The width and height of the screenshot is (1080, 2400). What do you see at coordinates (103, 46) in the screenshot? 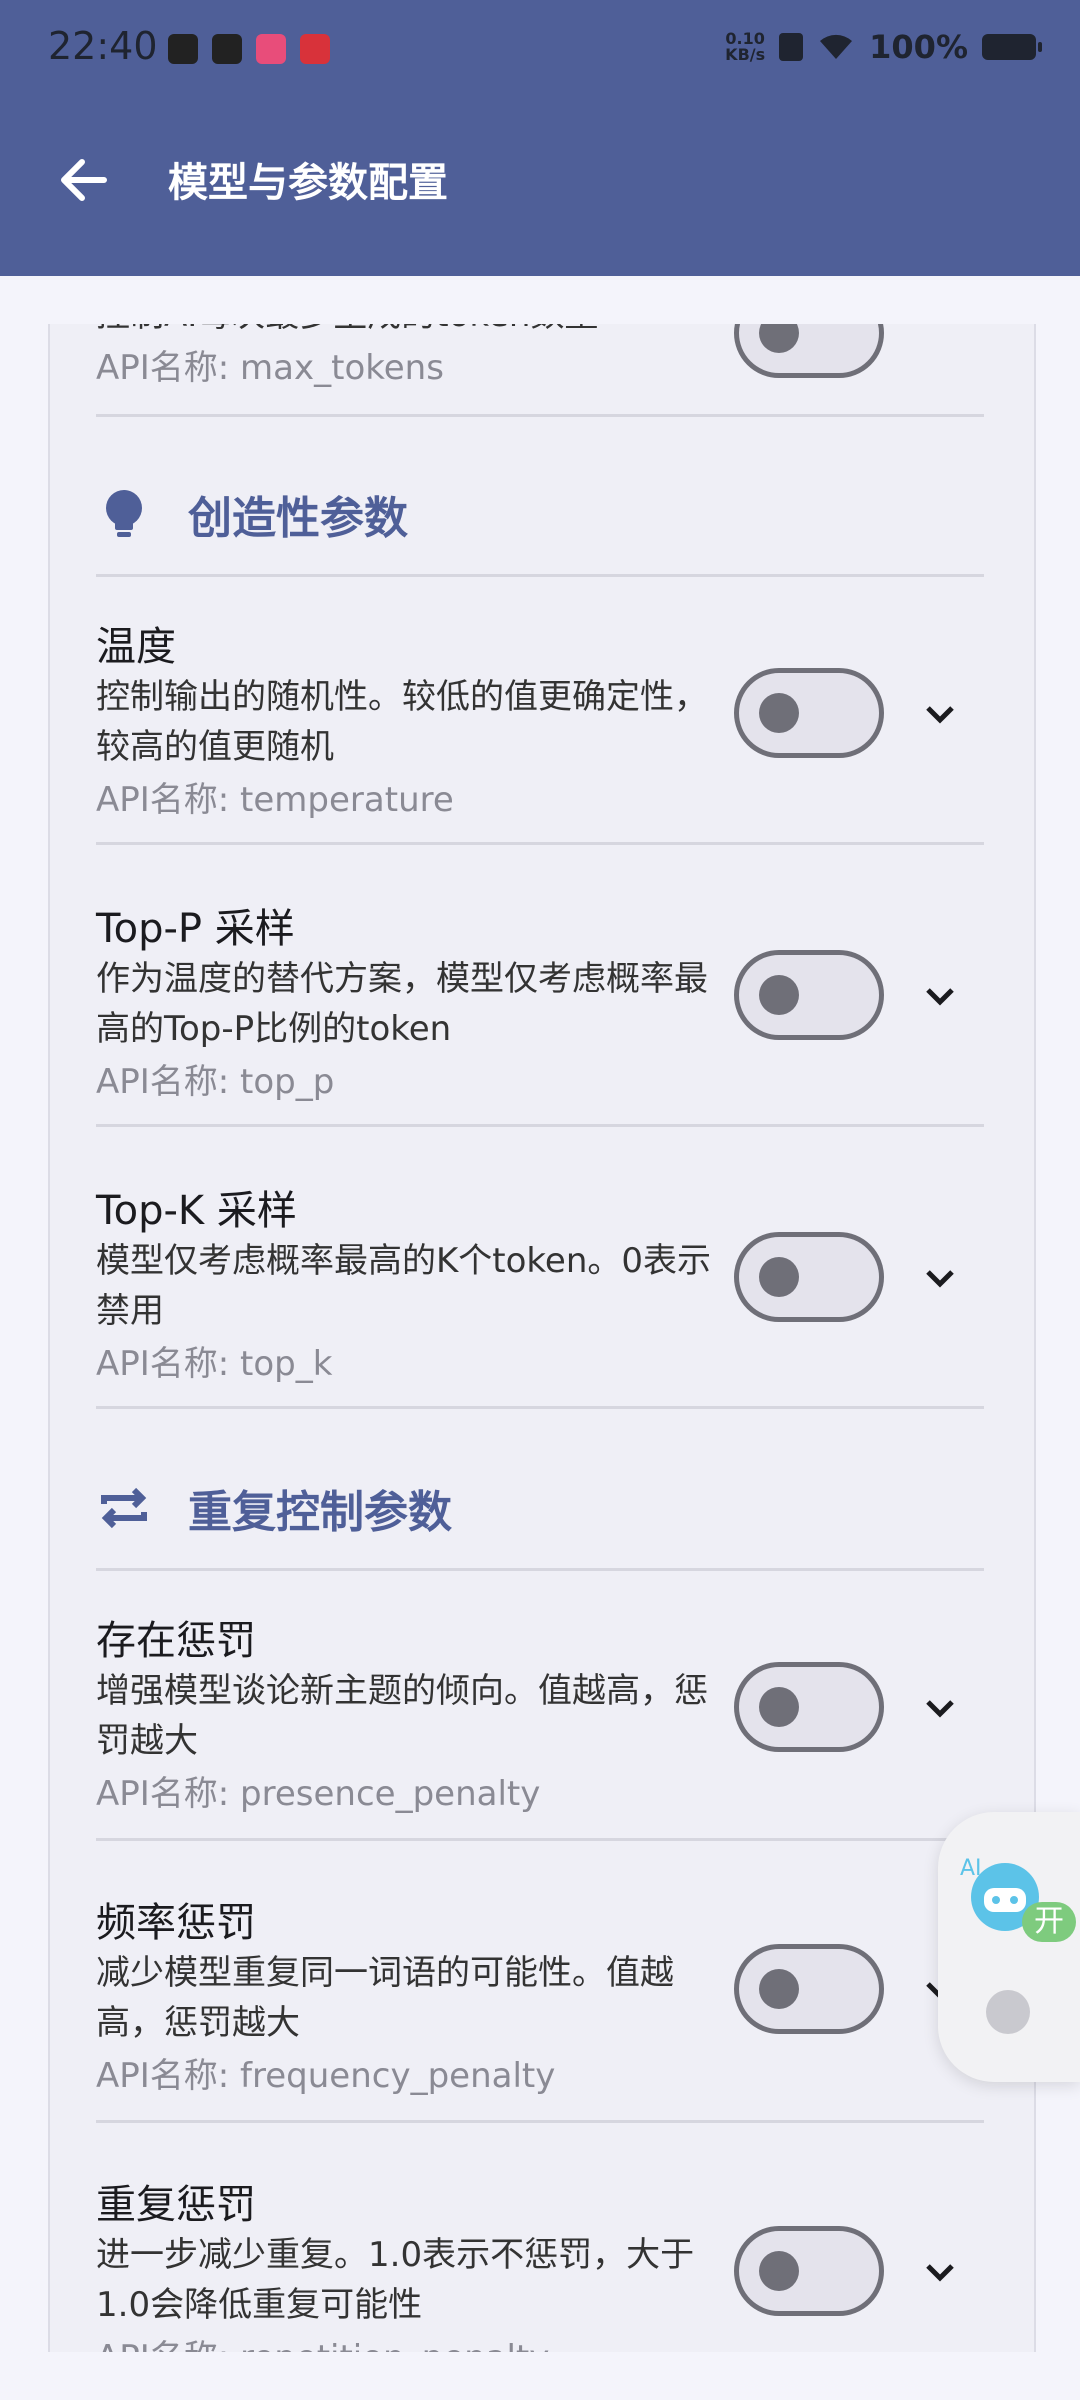
I see `status-time: 22:40` at bounding box center [103, 46].